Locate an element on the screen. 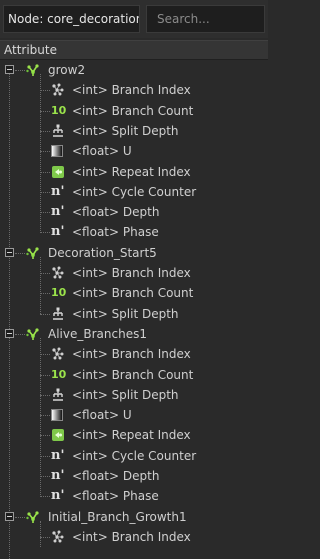 This screenshot has height=559, width=320. column-header-attribute: Attribute is located at coordinates (134, 50).